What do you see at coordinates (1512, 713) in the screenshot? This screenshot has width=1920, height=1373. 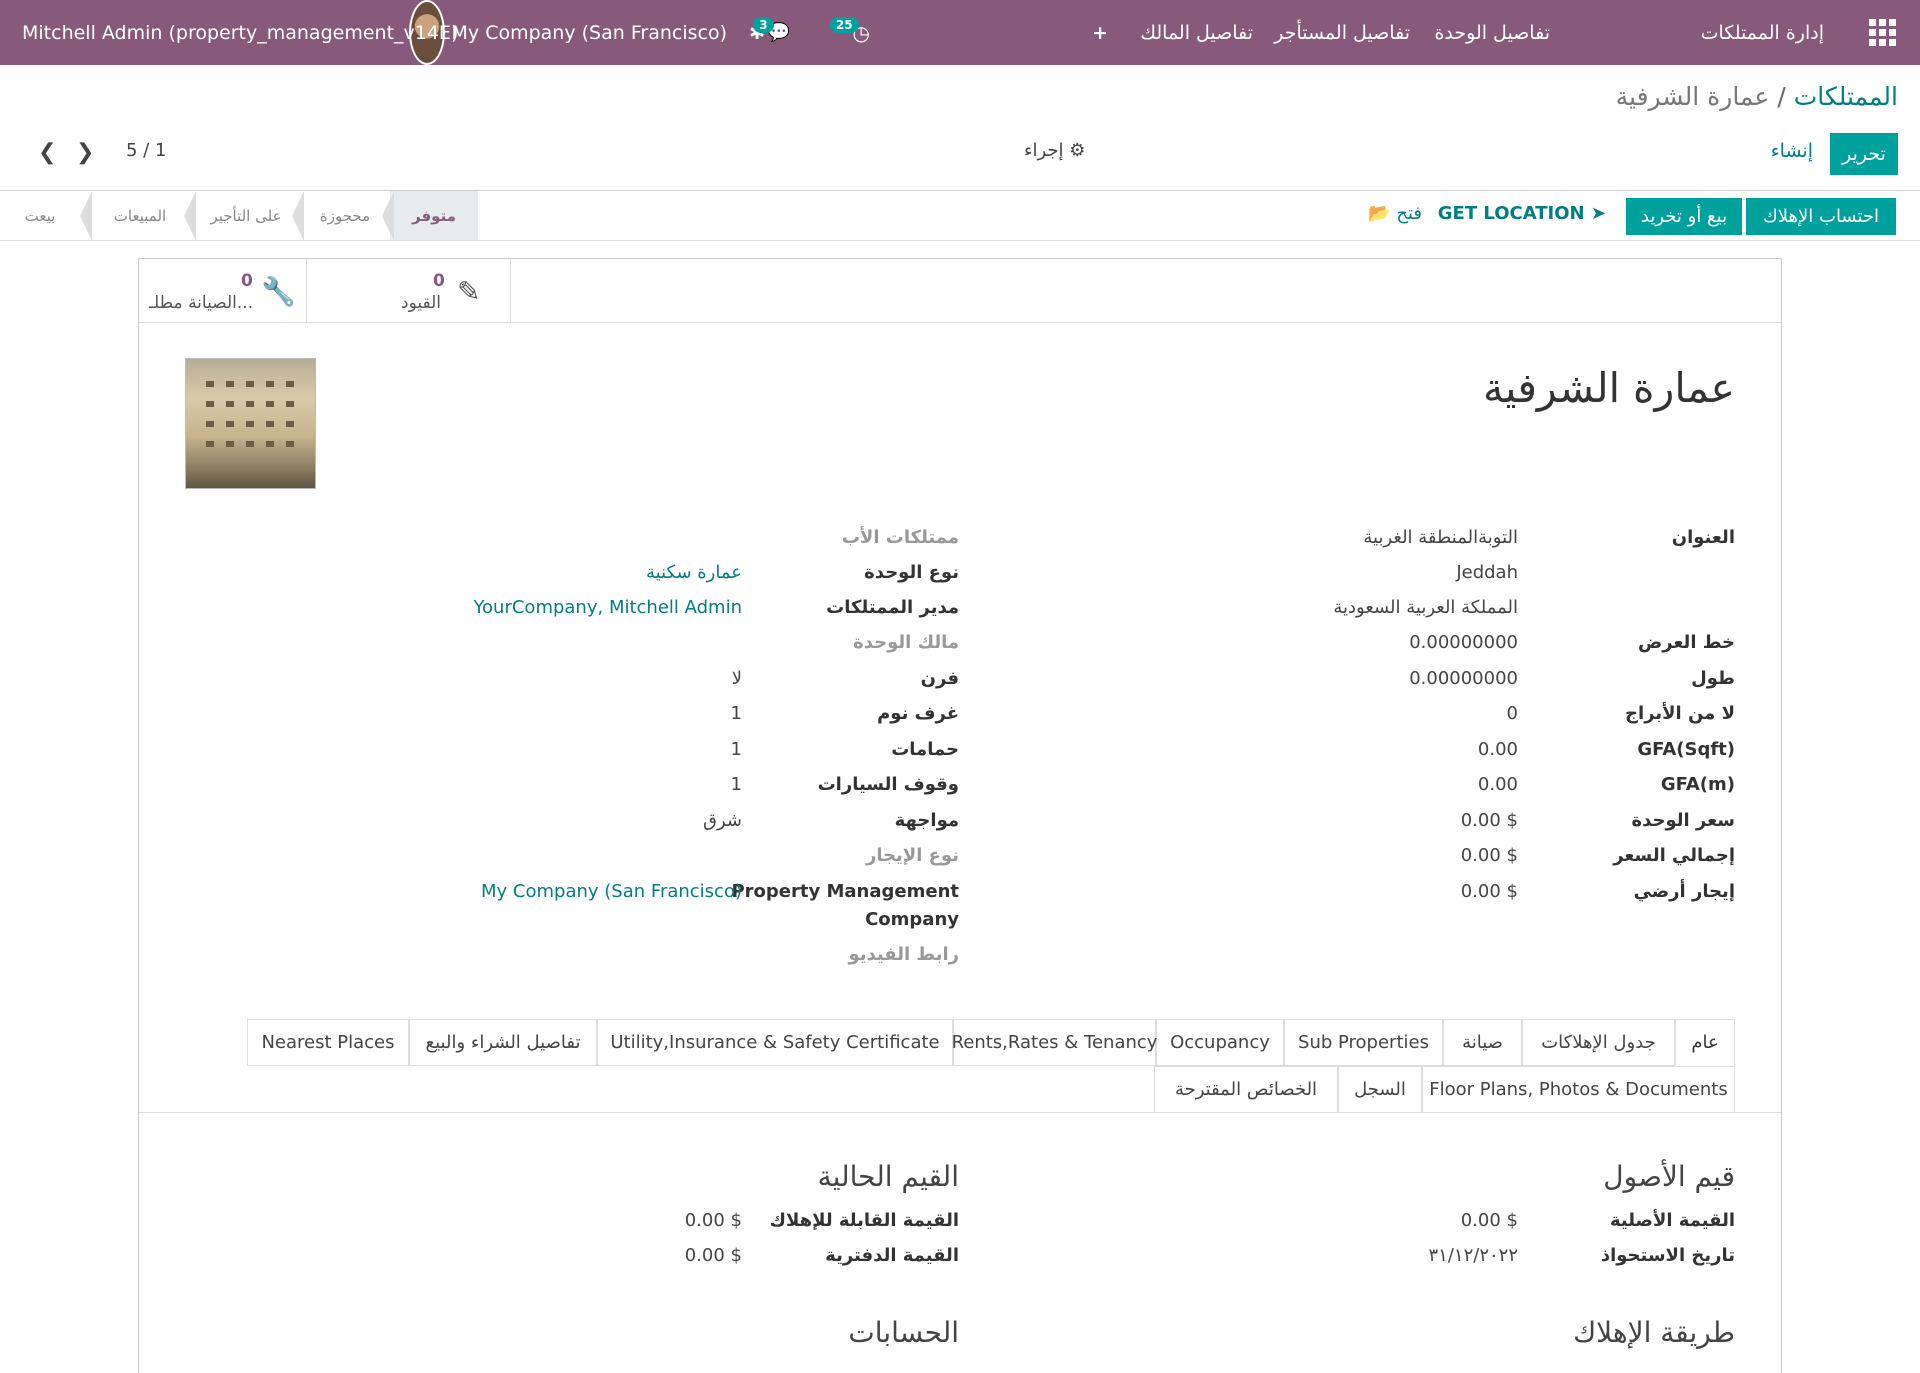 I see `field-value-towers: 0` at bounding box center [1512, 713].